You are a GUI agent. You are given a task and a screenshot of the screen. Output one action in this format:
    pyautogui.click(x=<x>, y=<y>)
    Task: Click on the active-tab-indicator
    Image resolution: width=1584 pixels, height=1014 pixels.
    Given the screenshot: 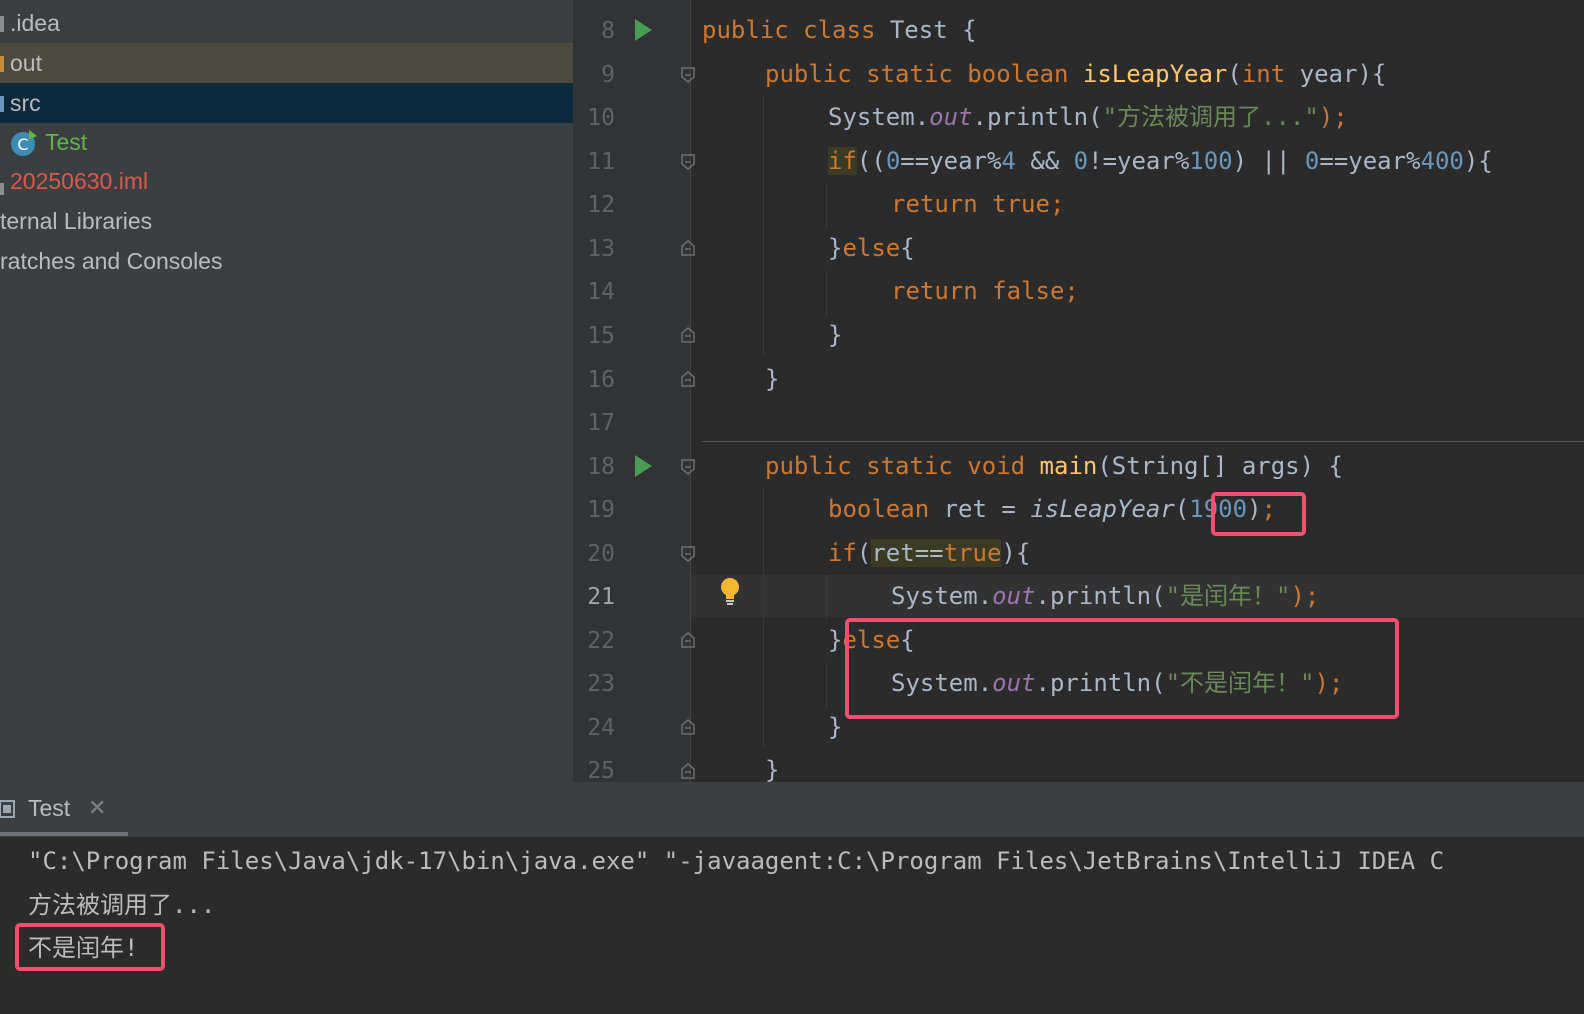 What is the action you would take?
    pyautogui.click(x=64, y=834)
    